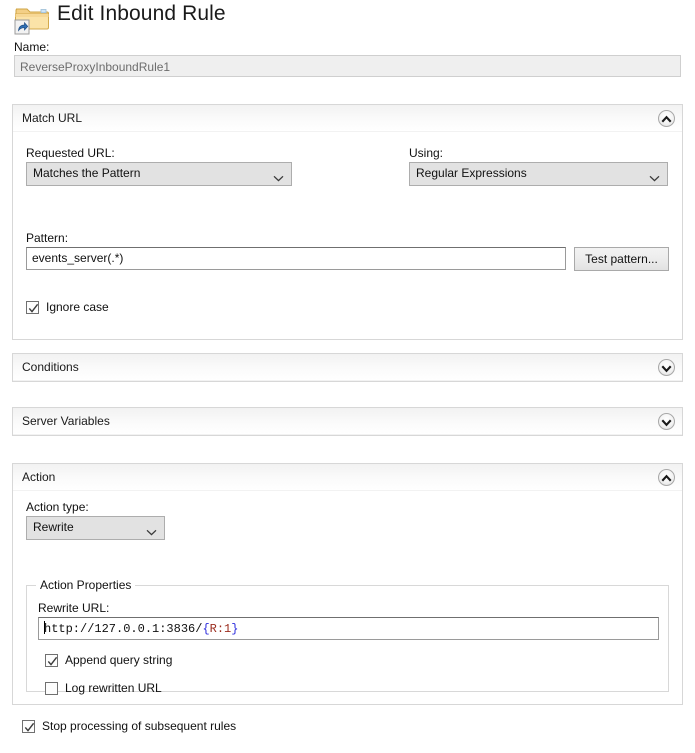 This screenshot has height=753, width=695. What do you see at coordinates (51, 660) in the screenshot?
I see `append-query-string-checkbox` at bounding box center [51, 660].